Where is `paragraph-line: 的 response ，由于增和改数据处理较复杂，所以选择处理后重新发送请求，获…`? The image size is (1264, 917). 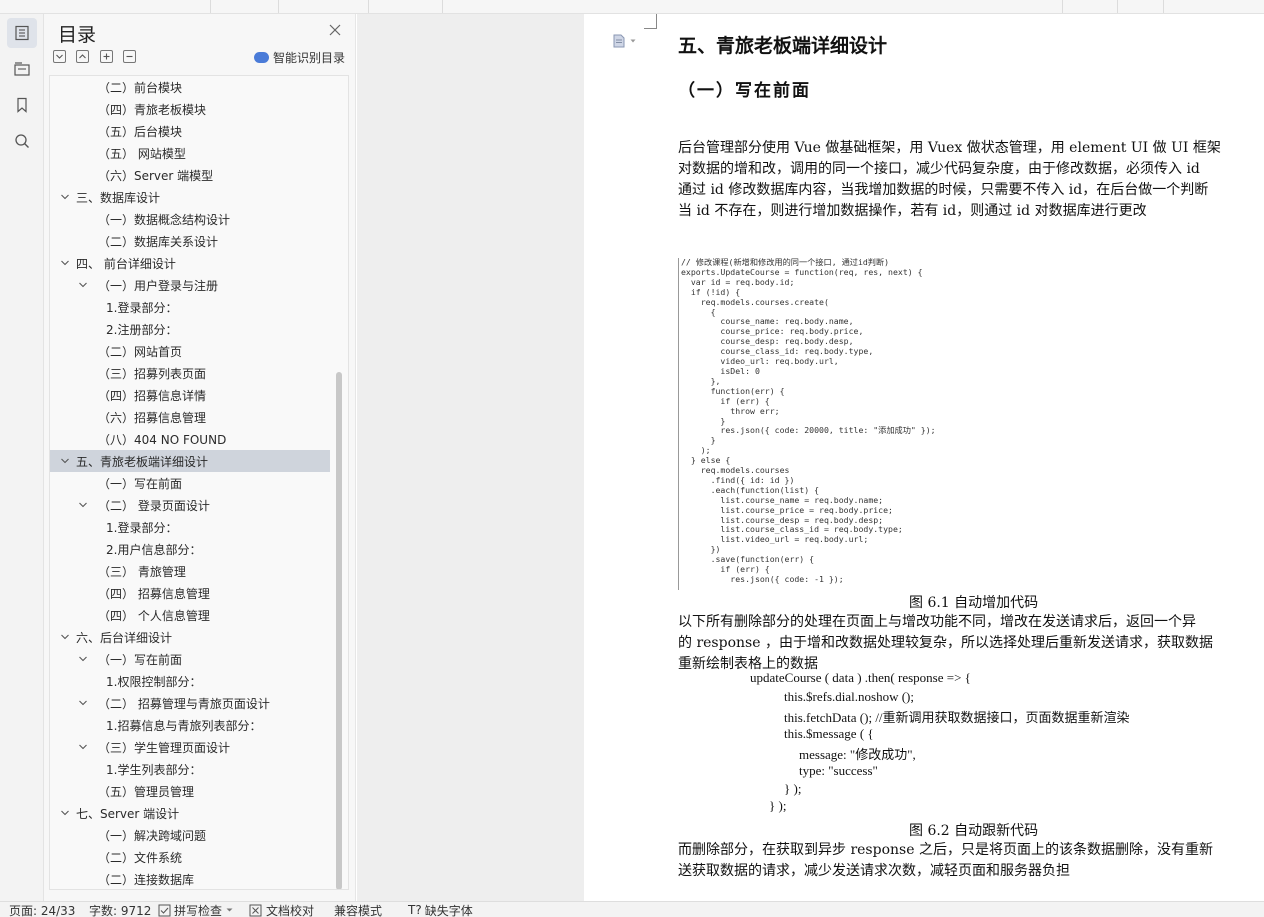
paragraph-line: 的 response ，由于增和改数据处理较复杂，所以选择处理后重新发送请求，获… is located at coordinates (945, 643).